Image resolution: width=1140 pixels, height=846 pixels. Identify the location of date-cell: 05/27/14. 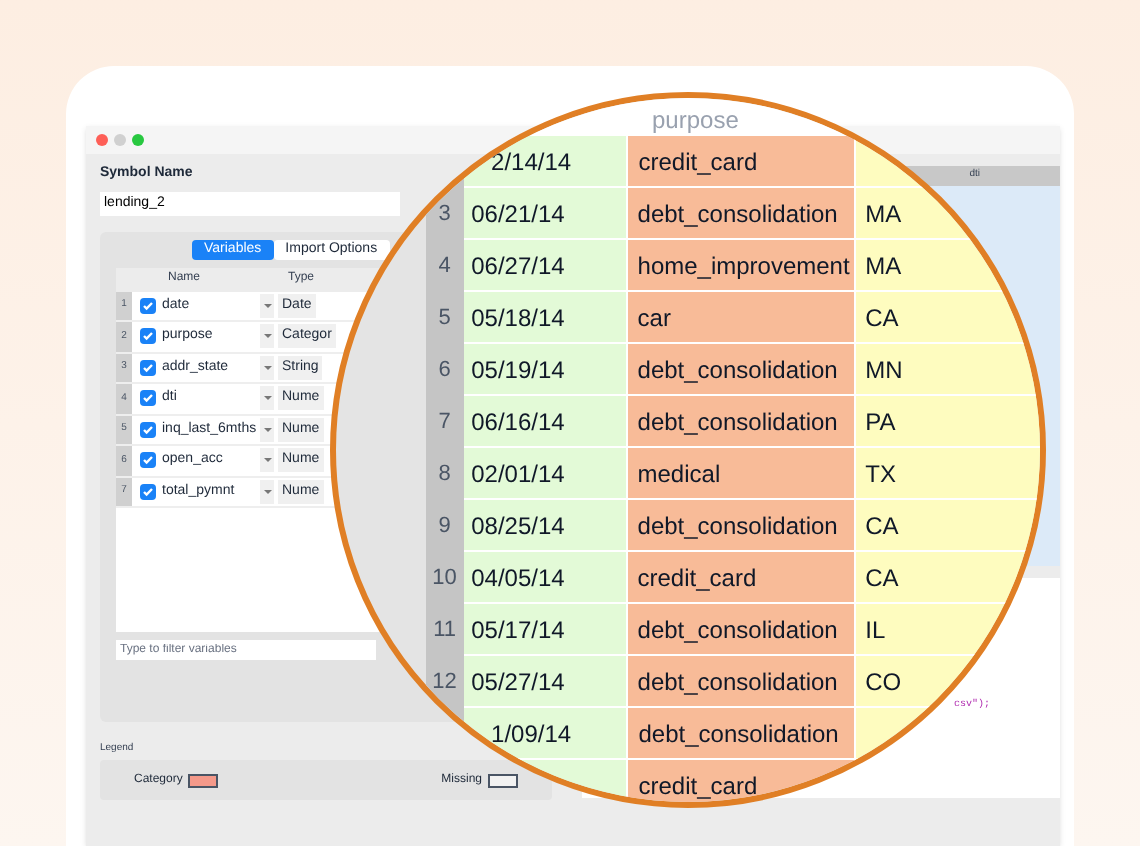
(544, 682).